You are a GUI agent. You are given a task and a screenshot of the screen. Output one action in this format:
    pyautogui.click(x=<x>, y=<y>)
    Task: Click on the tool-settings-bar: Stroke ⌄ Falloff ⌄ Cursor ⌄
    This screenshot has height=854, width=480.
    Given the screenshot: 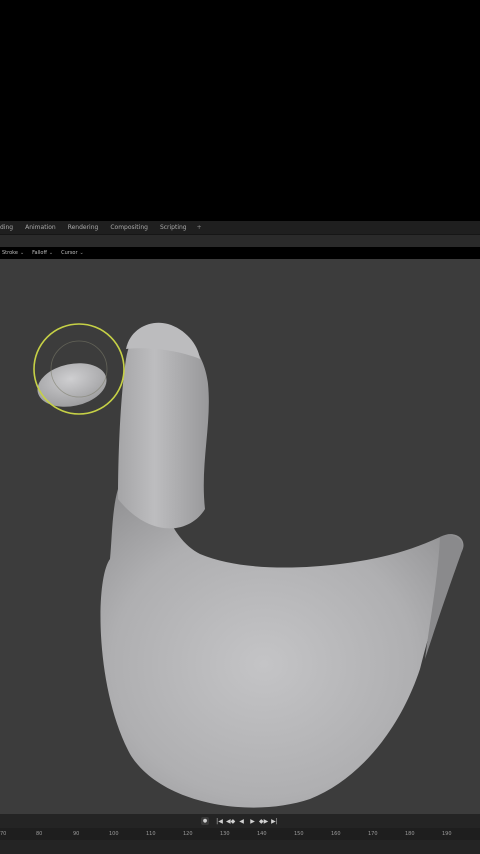 What is the action you would take?
    pyautogui.click(x=240, y=253)
    